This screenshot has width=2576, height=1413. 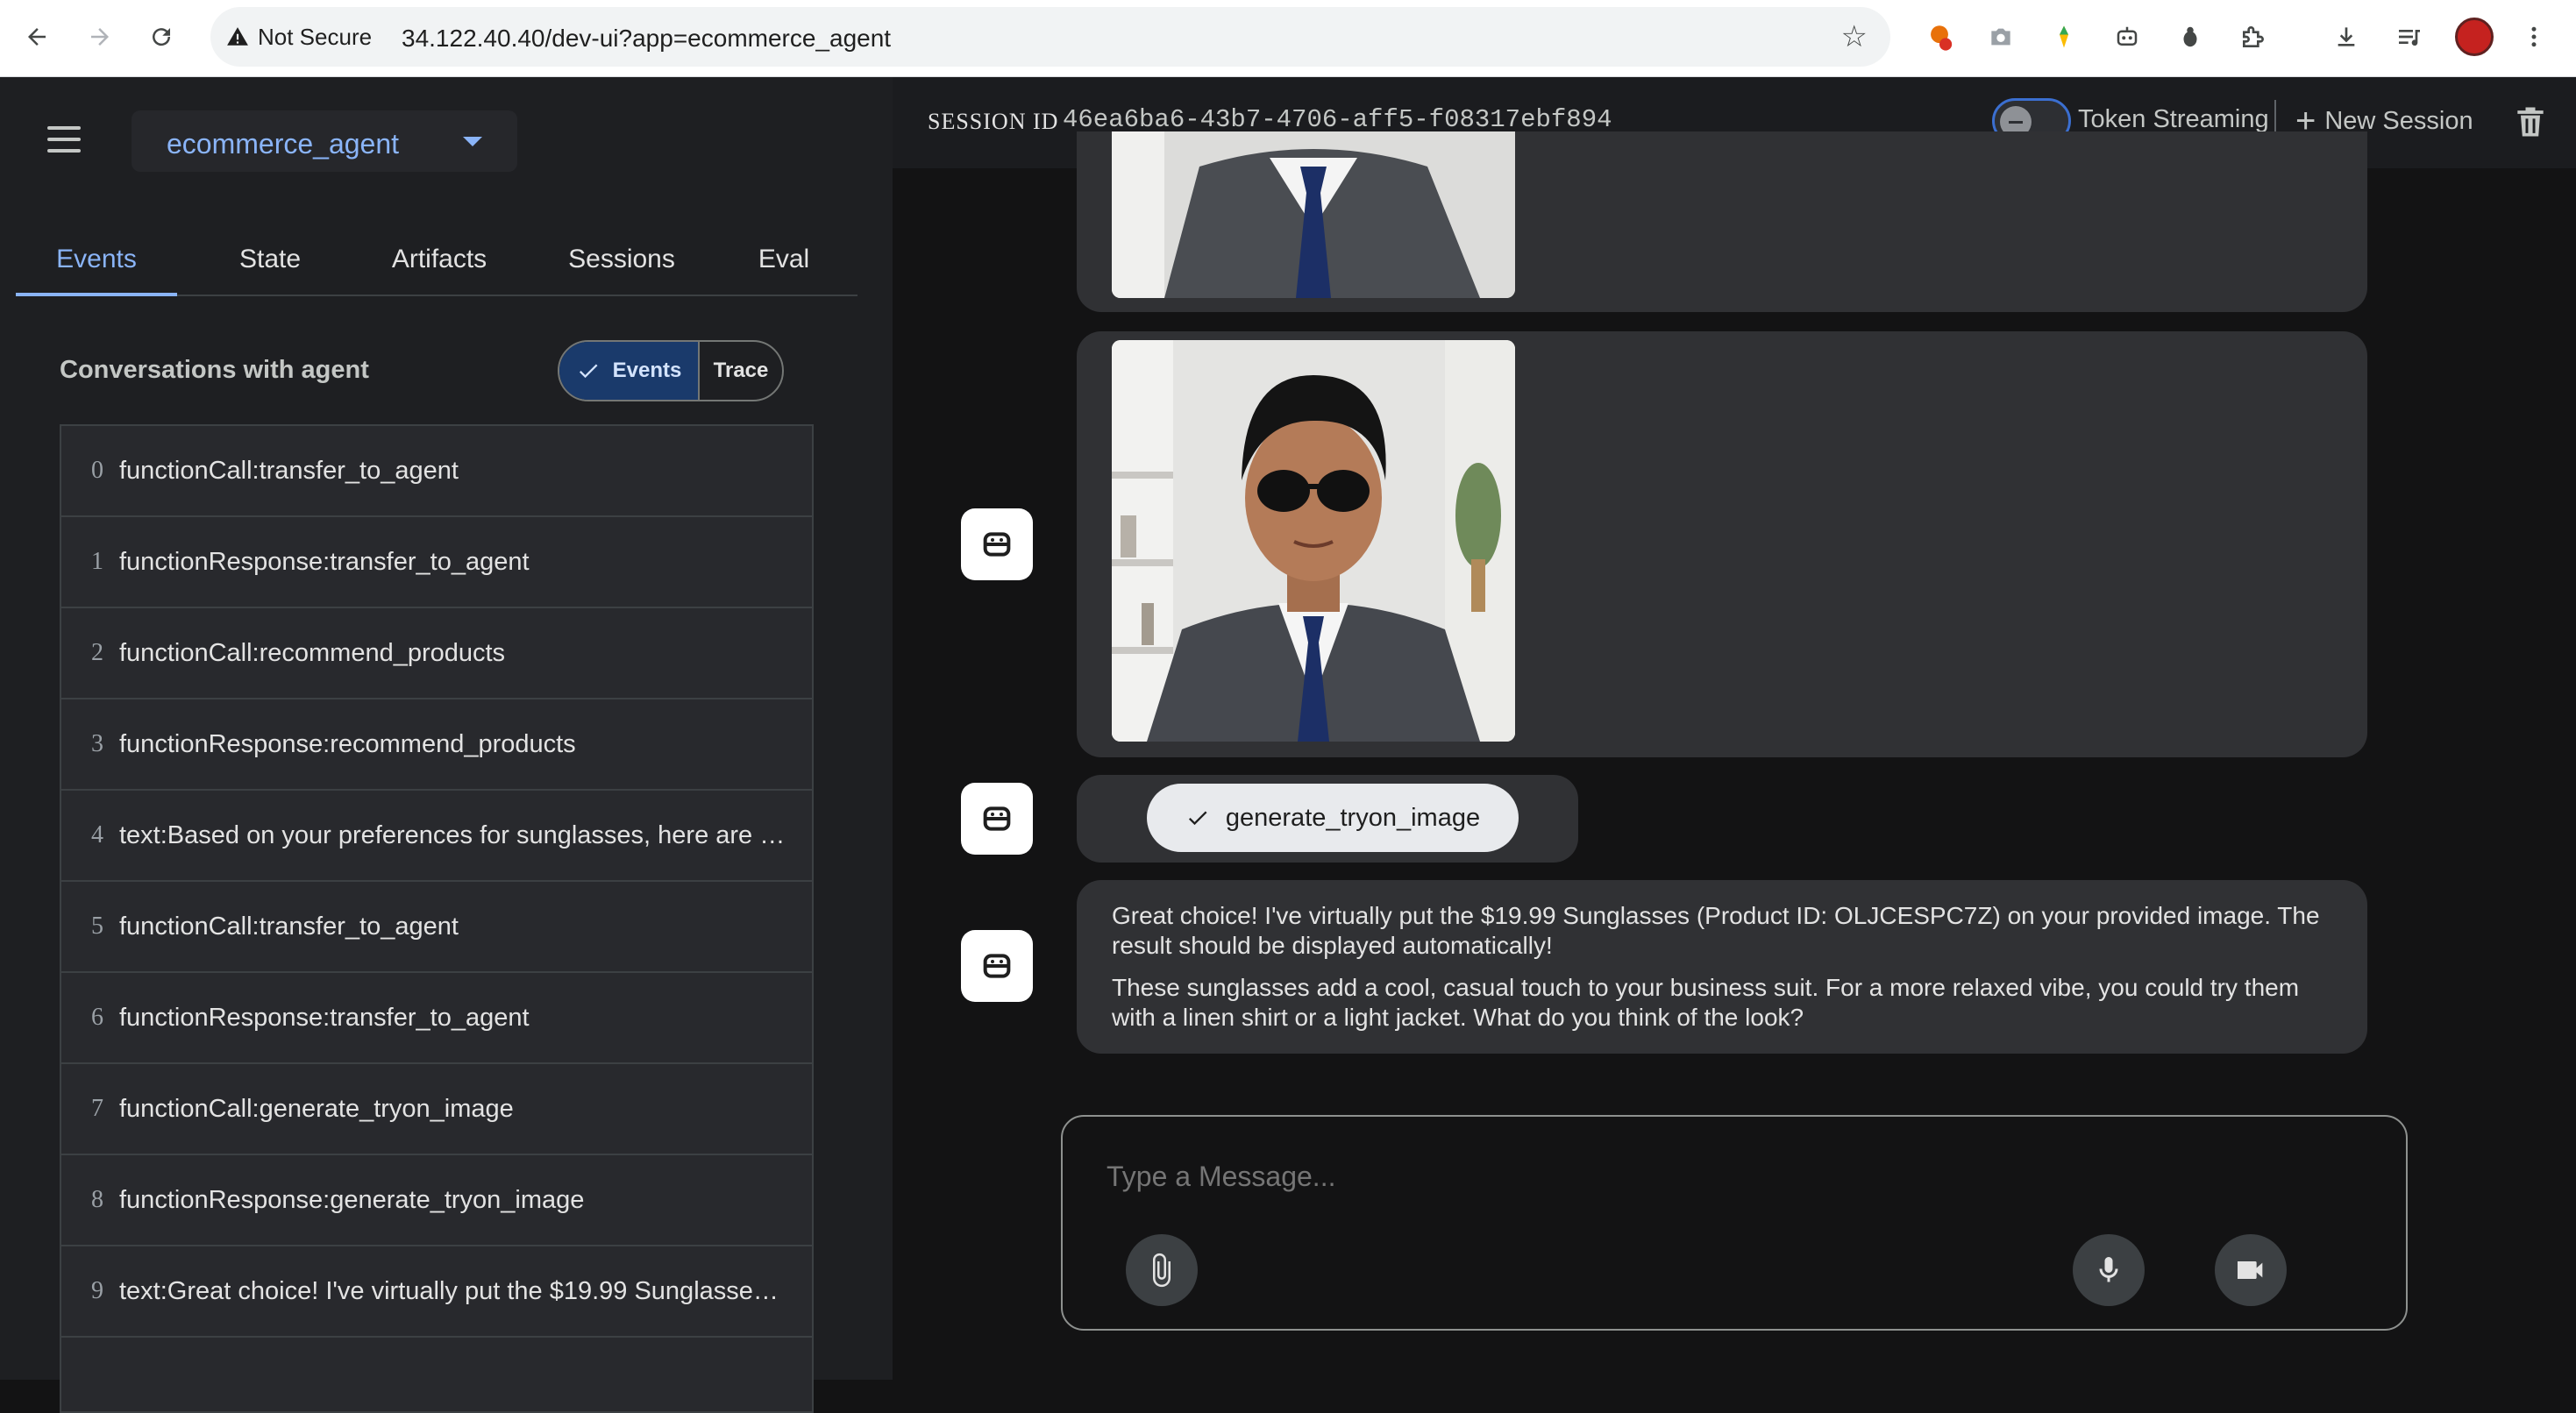 I want to click on security-indicator: Not Secure, so click(x=299, y=36).